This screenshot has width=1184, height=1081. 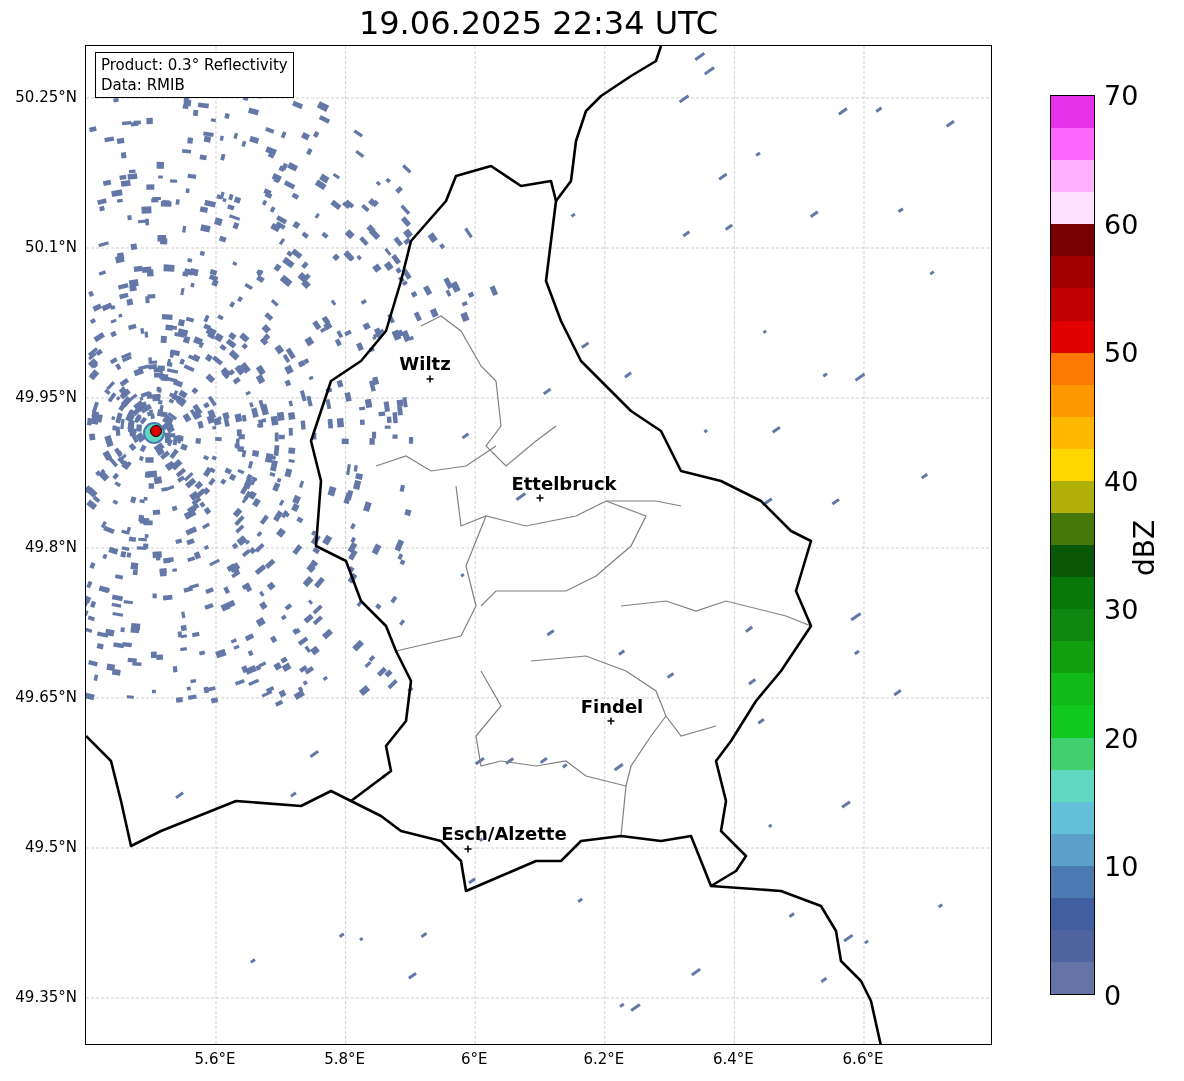 I want to click on radar-site-icon, so click(x=156, y=431).